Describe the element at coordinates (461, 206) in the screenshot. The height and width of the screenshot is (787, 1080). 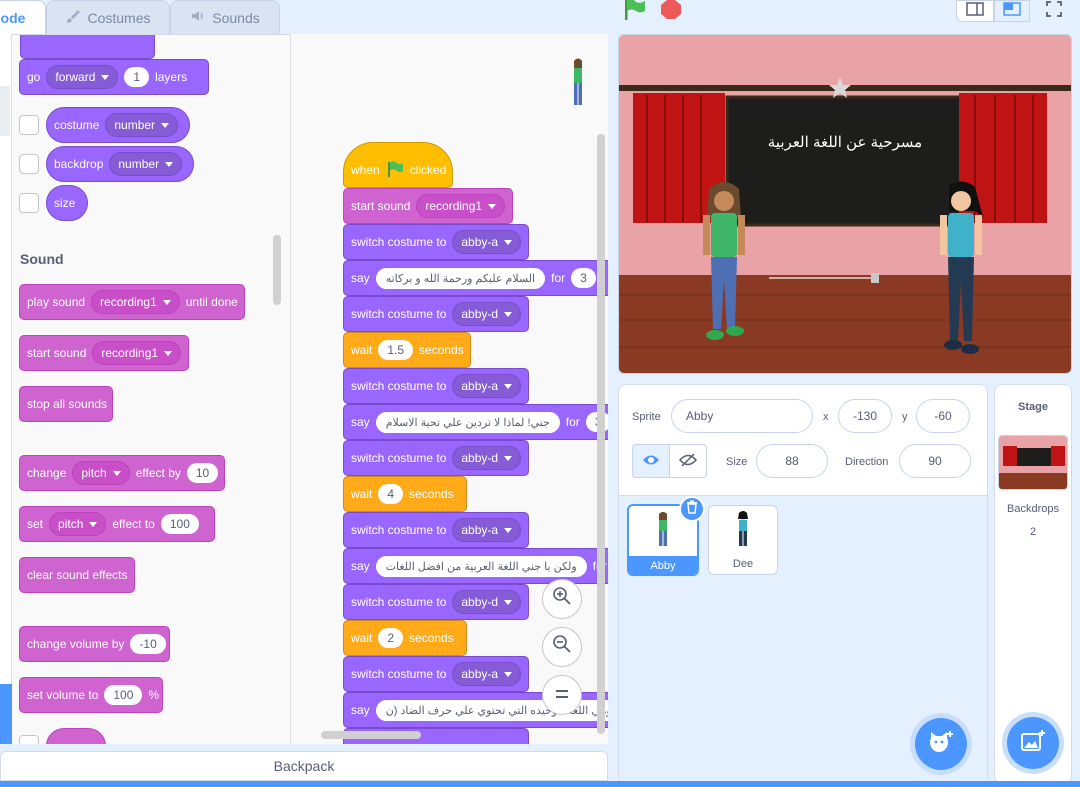
I see `script-start-sound-dropdown: recording1` at that location.